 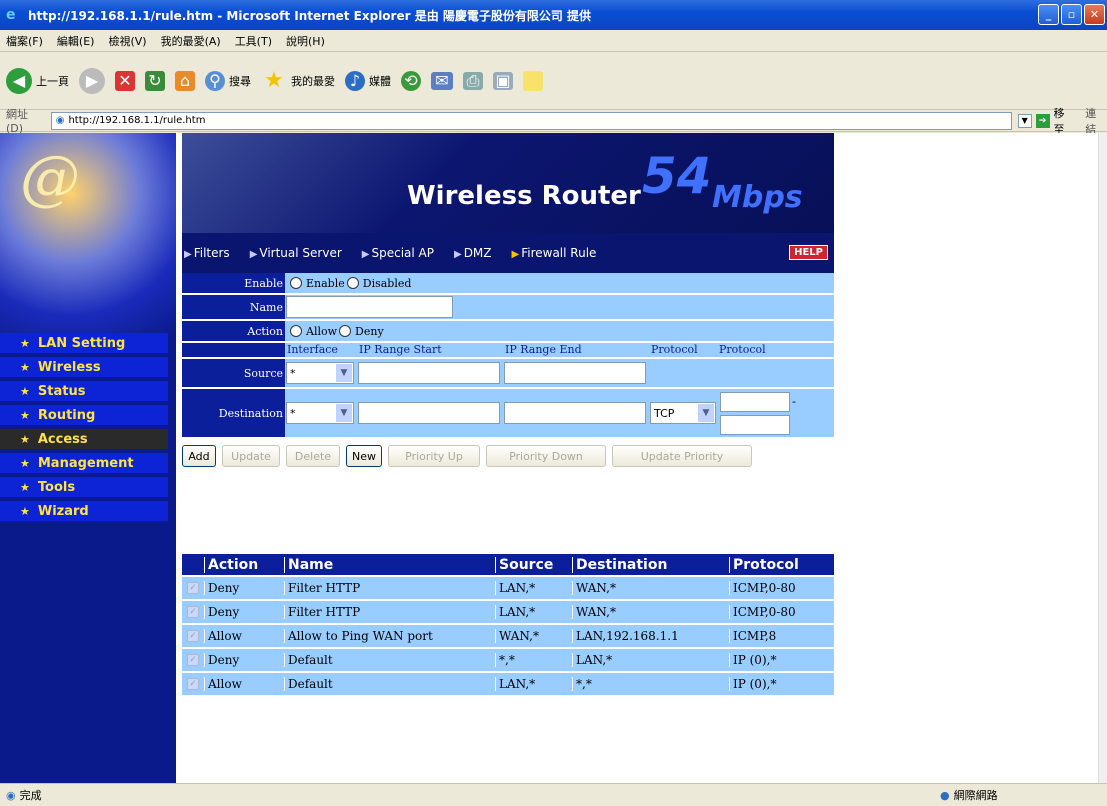 I want to click on sidebar-item-tools: ★ Tools, so click(x=84, y=488).